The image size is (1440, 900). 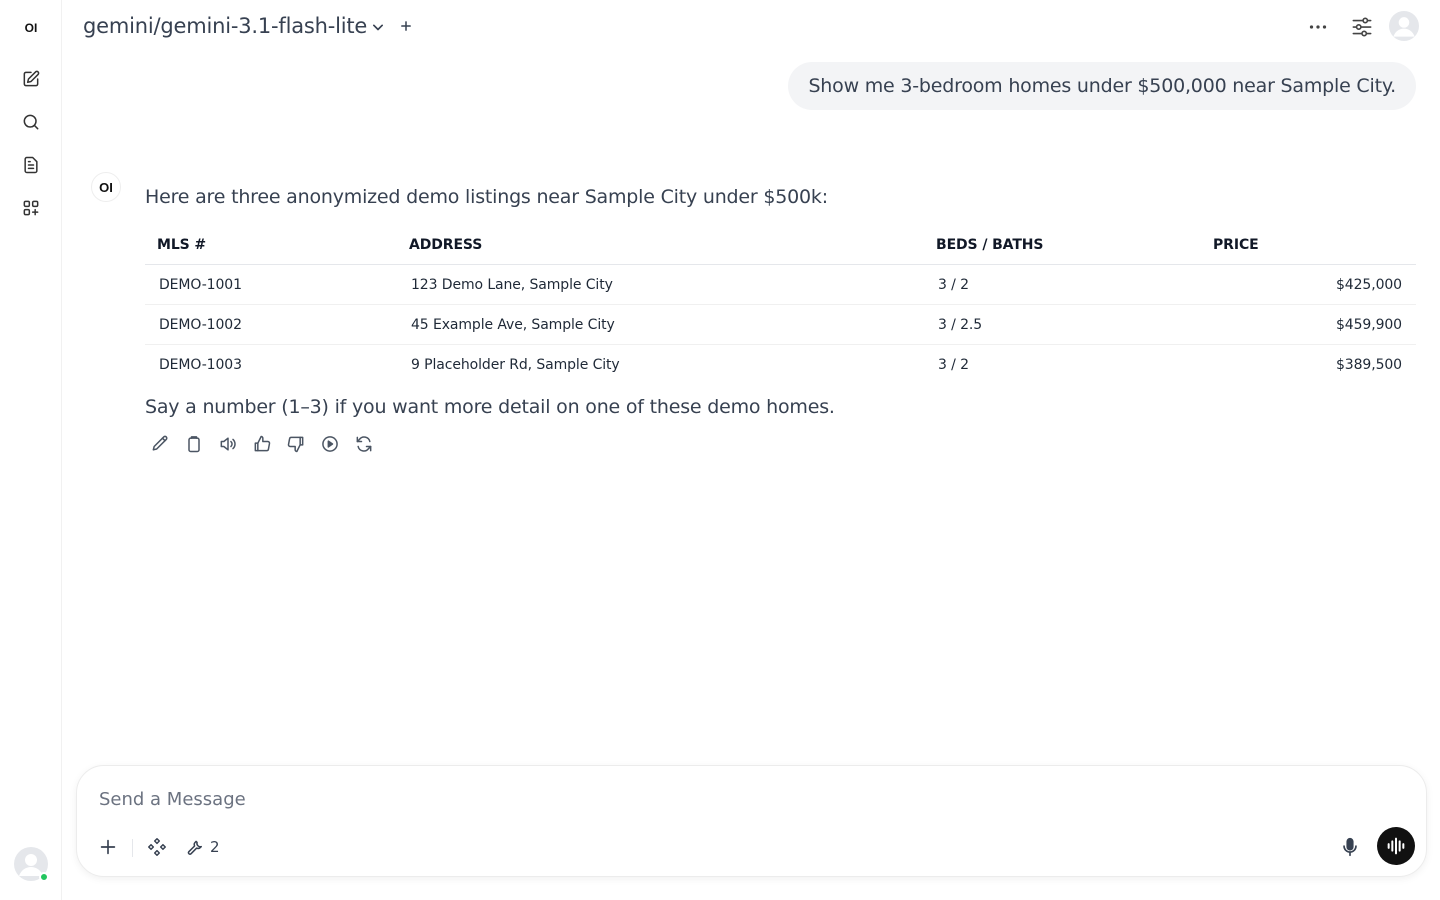 I want to click on toolbar-divider, so click(x=132, y=848).